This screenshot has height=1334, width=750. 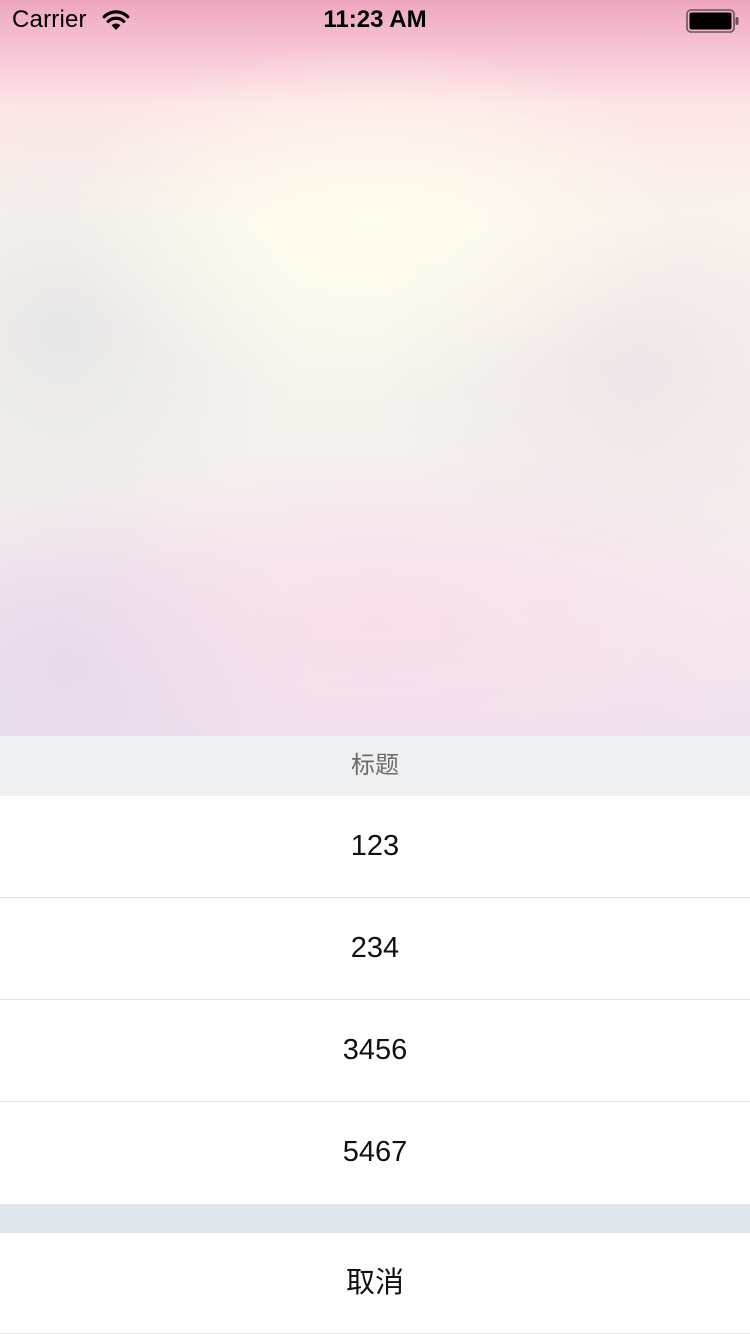 I want to click on action-sheet-gap, so click(x=375, y=1218).